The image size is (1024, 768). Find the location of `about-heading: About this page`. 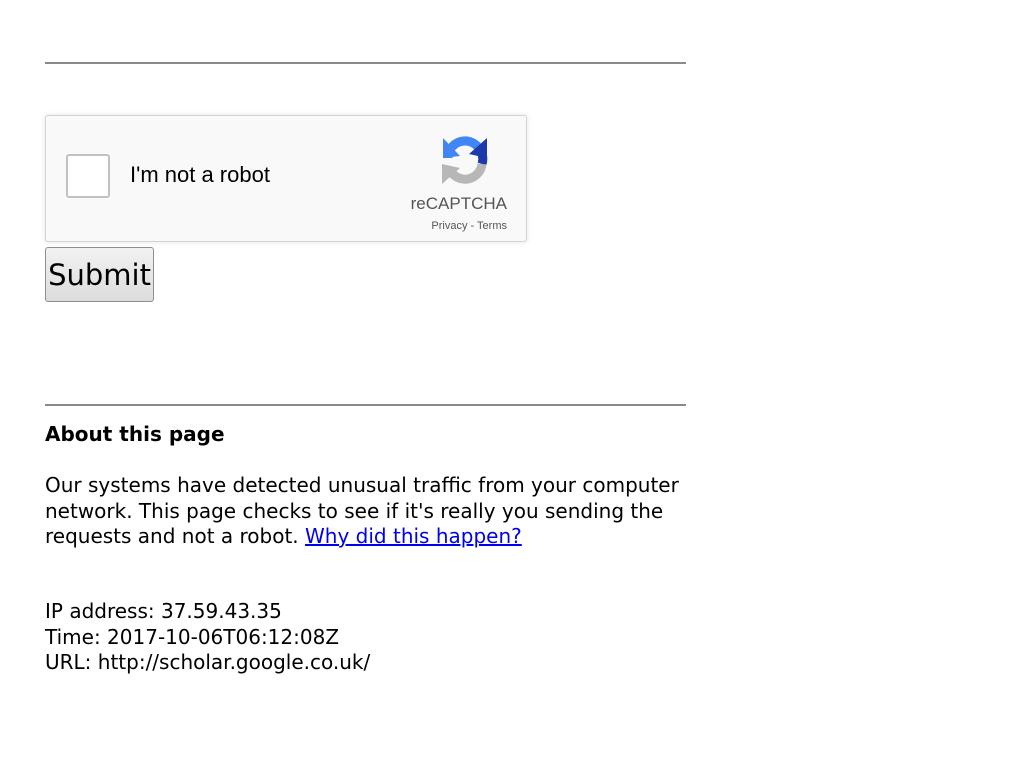

about-heading: About this page is located at coordinates (135, 434).